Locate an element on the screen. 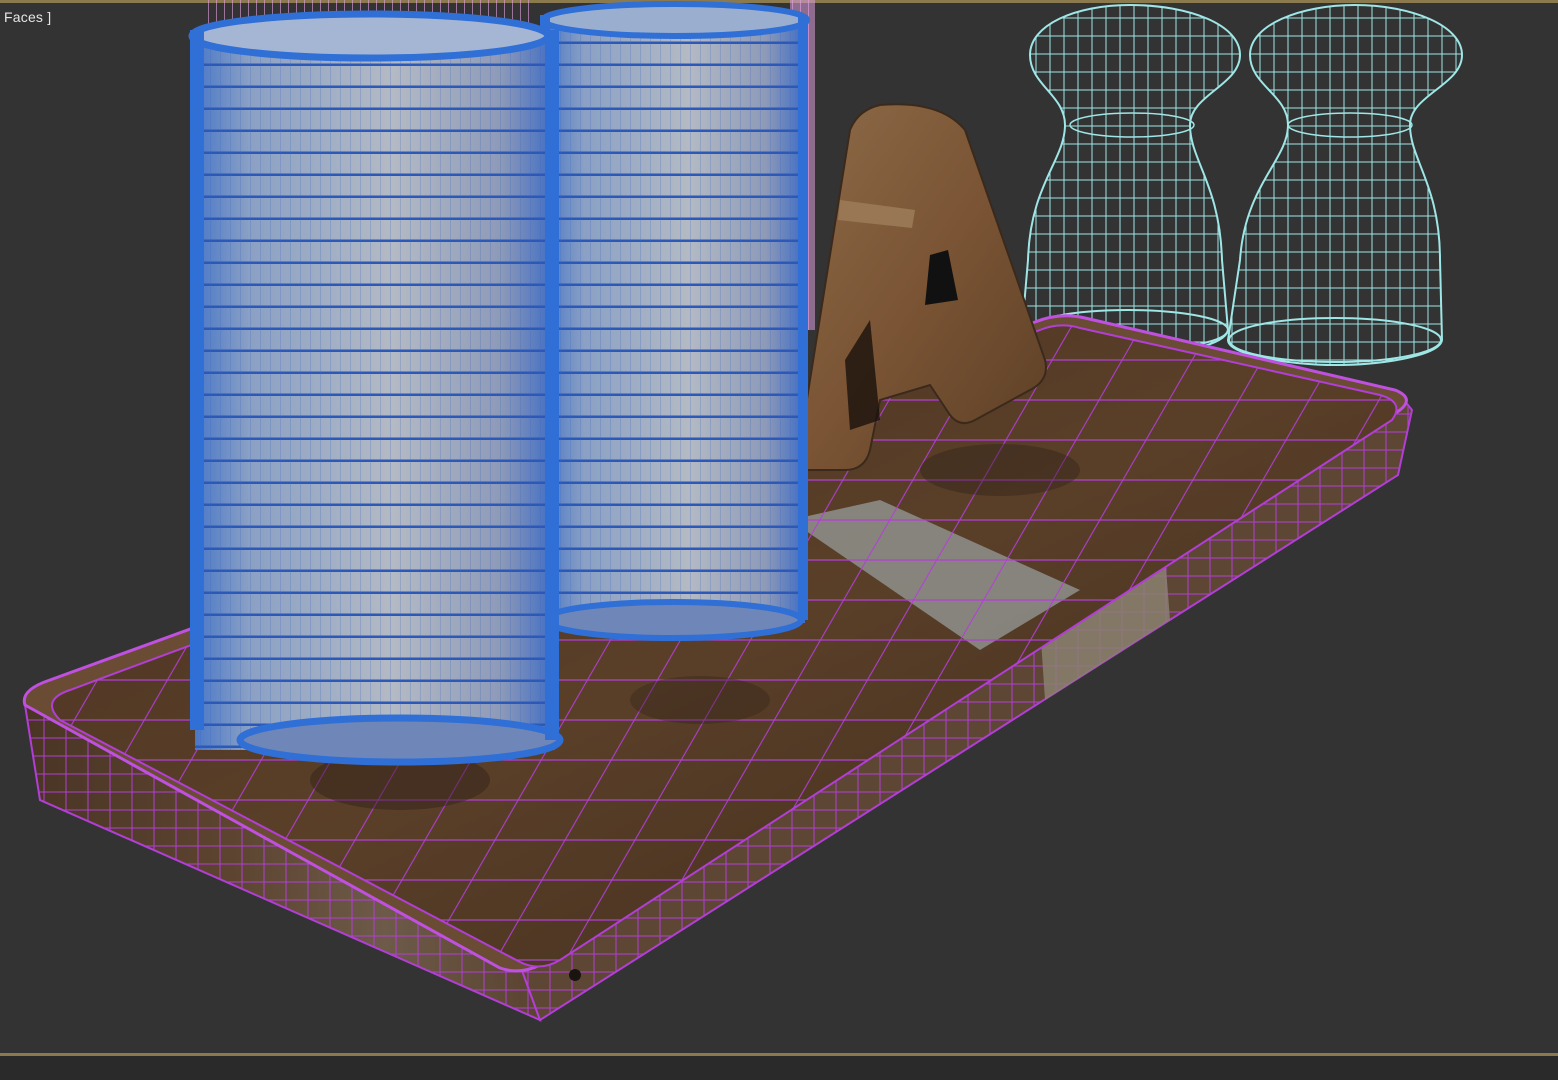 The height and width of the screenshot is (1080, 1558). tall-cylinder-right is located at coordinates (675, 321).